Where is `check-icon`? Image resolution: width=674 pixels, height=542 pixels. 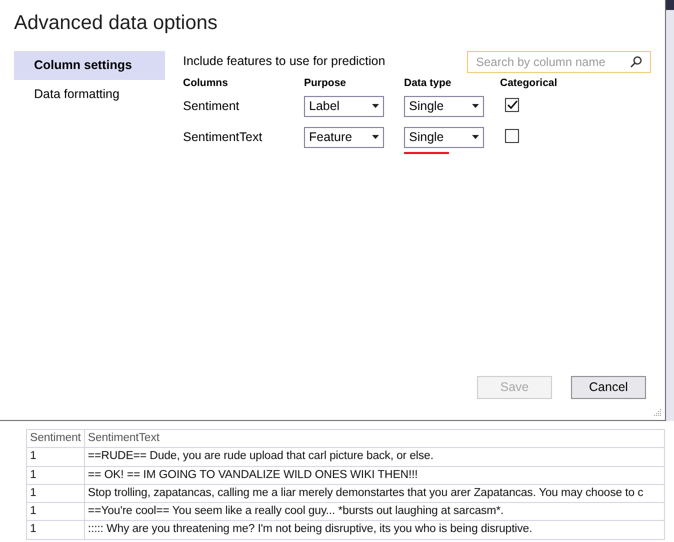 check-icon is located at coordinates (512, 105).